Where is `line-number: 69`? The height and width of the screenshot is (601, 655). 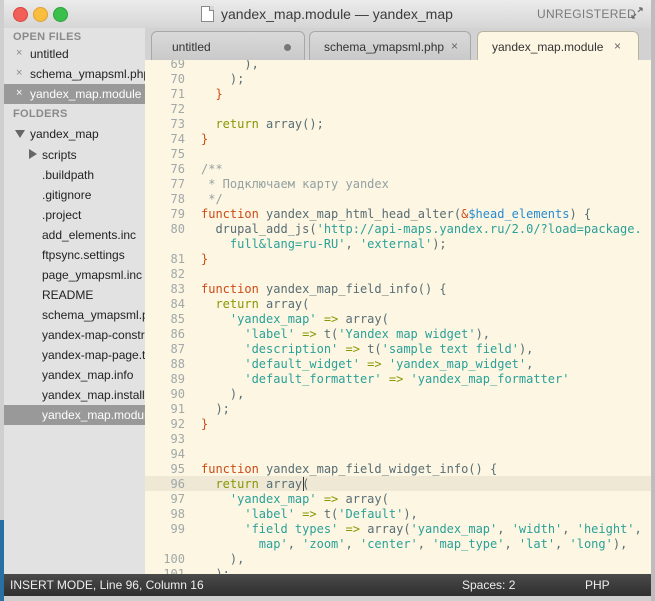 line-number: 69 is located at coordinates (177, 65).